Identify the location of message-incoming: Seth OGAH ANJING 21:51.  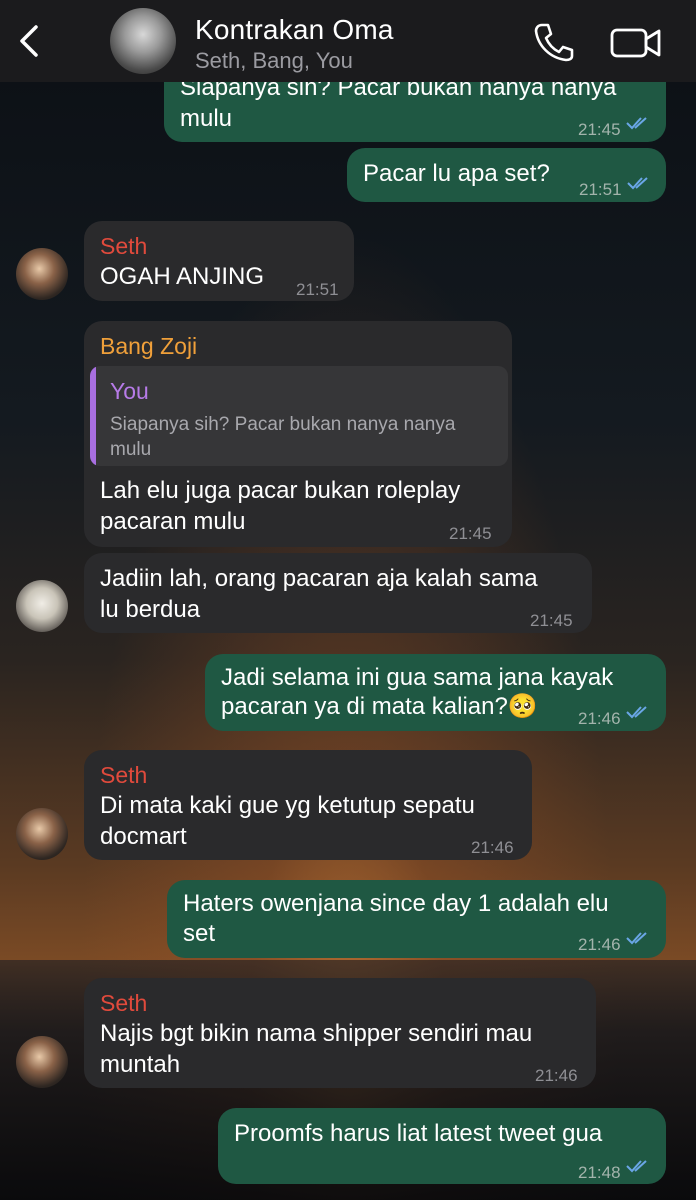
(219, 261).